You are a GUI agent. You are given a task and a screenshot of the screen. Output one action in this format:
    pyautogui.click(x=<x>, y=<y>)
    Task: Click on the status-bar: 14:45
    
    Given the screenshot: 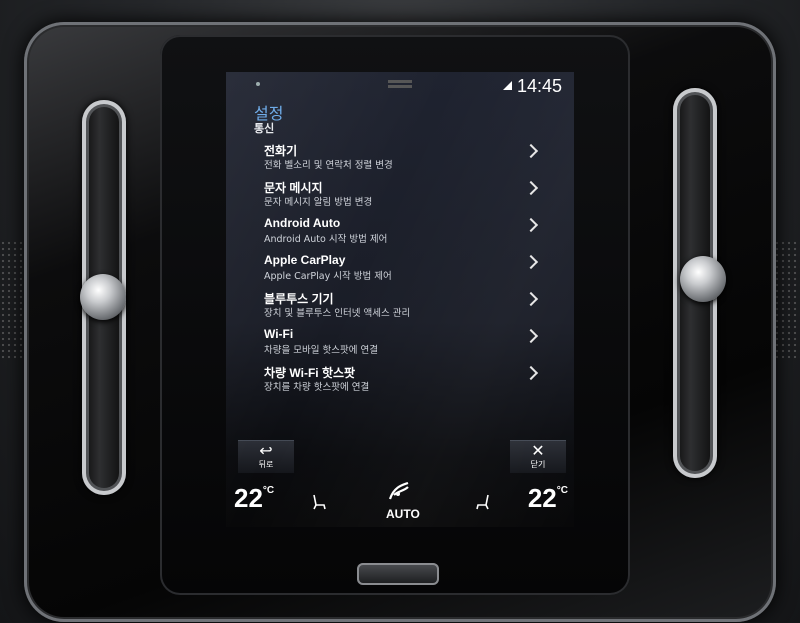 What is the action you would take?
    pyautogui.click(x=400, y=86)
    